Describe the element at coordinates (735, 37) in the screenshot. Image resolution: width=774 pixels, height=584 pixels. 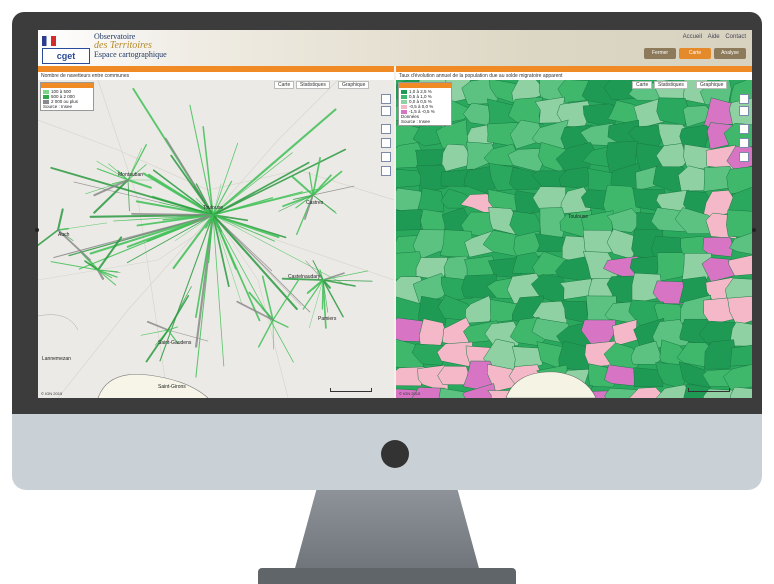
I see `top-link-contact: Contact` at that location.